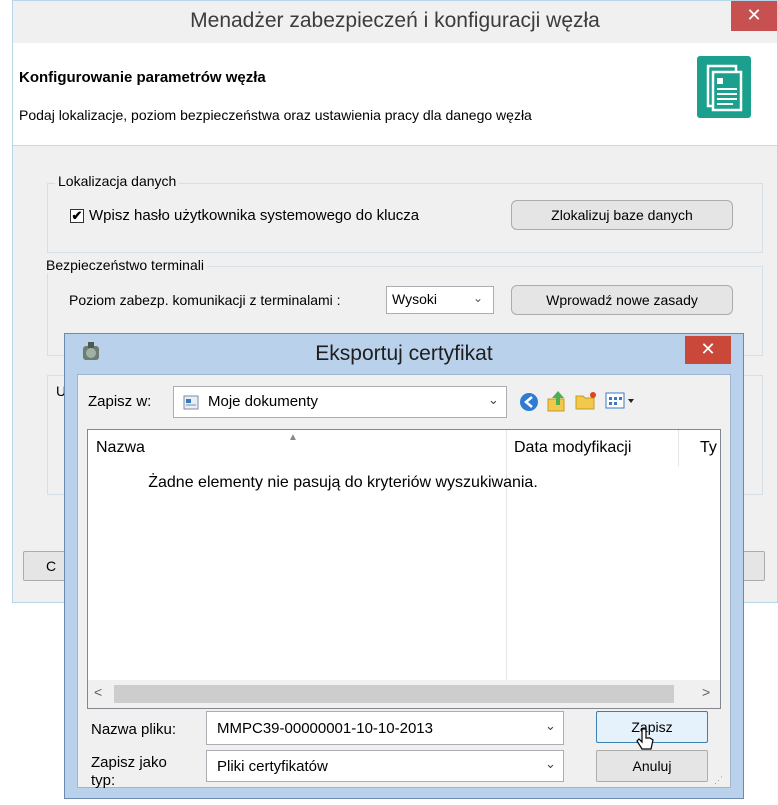 The image size is (778, 805). What do you see at coordinates (191, 402) in the screenshot?
I see `documents-folder-icon` at bounding box center [191, 402].